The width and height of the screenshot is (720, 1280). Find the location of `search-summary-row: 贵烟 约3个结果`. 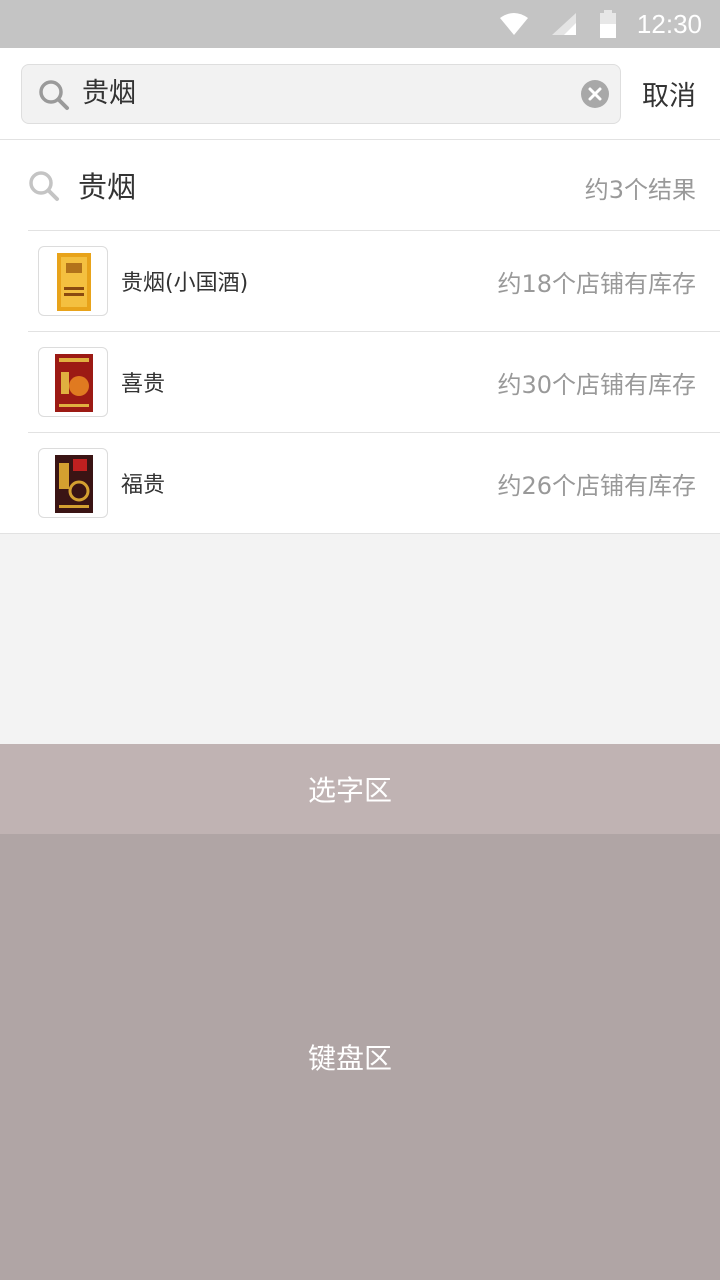

search-summary-row: 贵烟 约3个结果 is located at coordinates (360, 185).